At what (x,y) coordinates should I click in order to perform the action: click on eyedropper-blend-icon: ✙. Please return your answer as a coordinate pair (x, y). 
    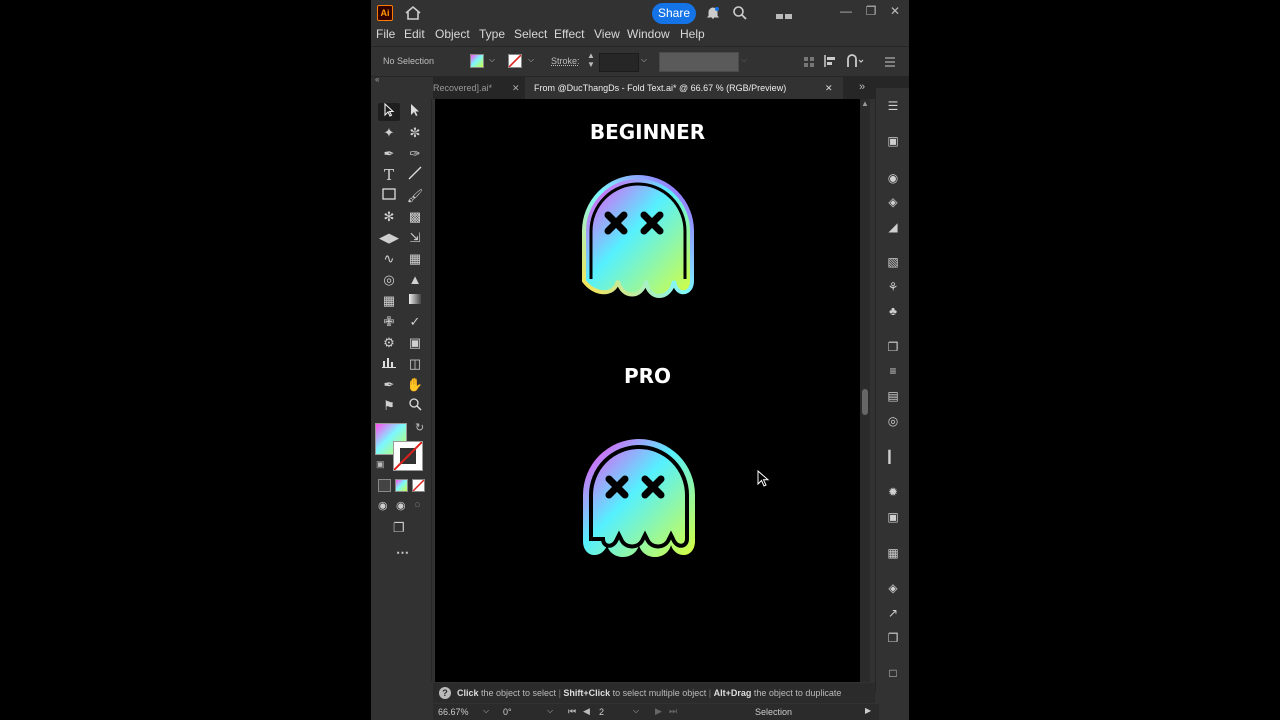
    Looking at the image, I should click on (389, 322).